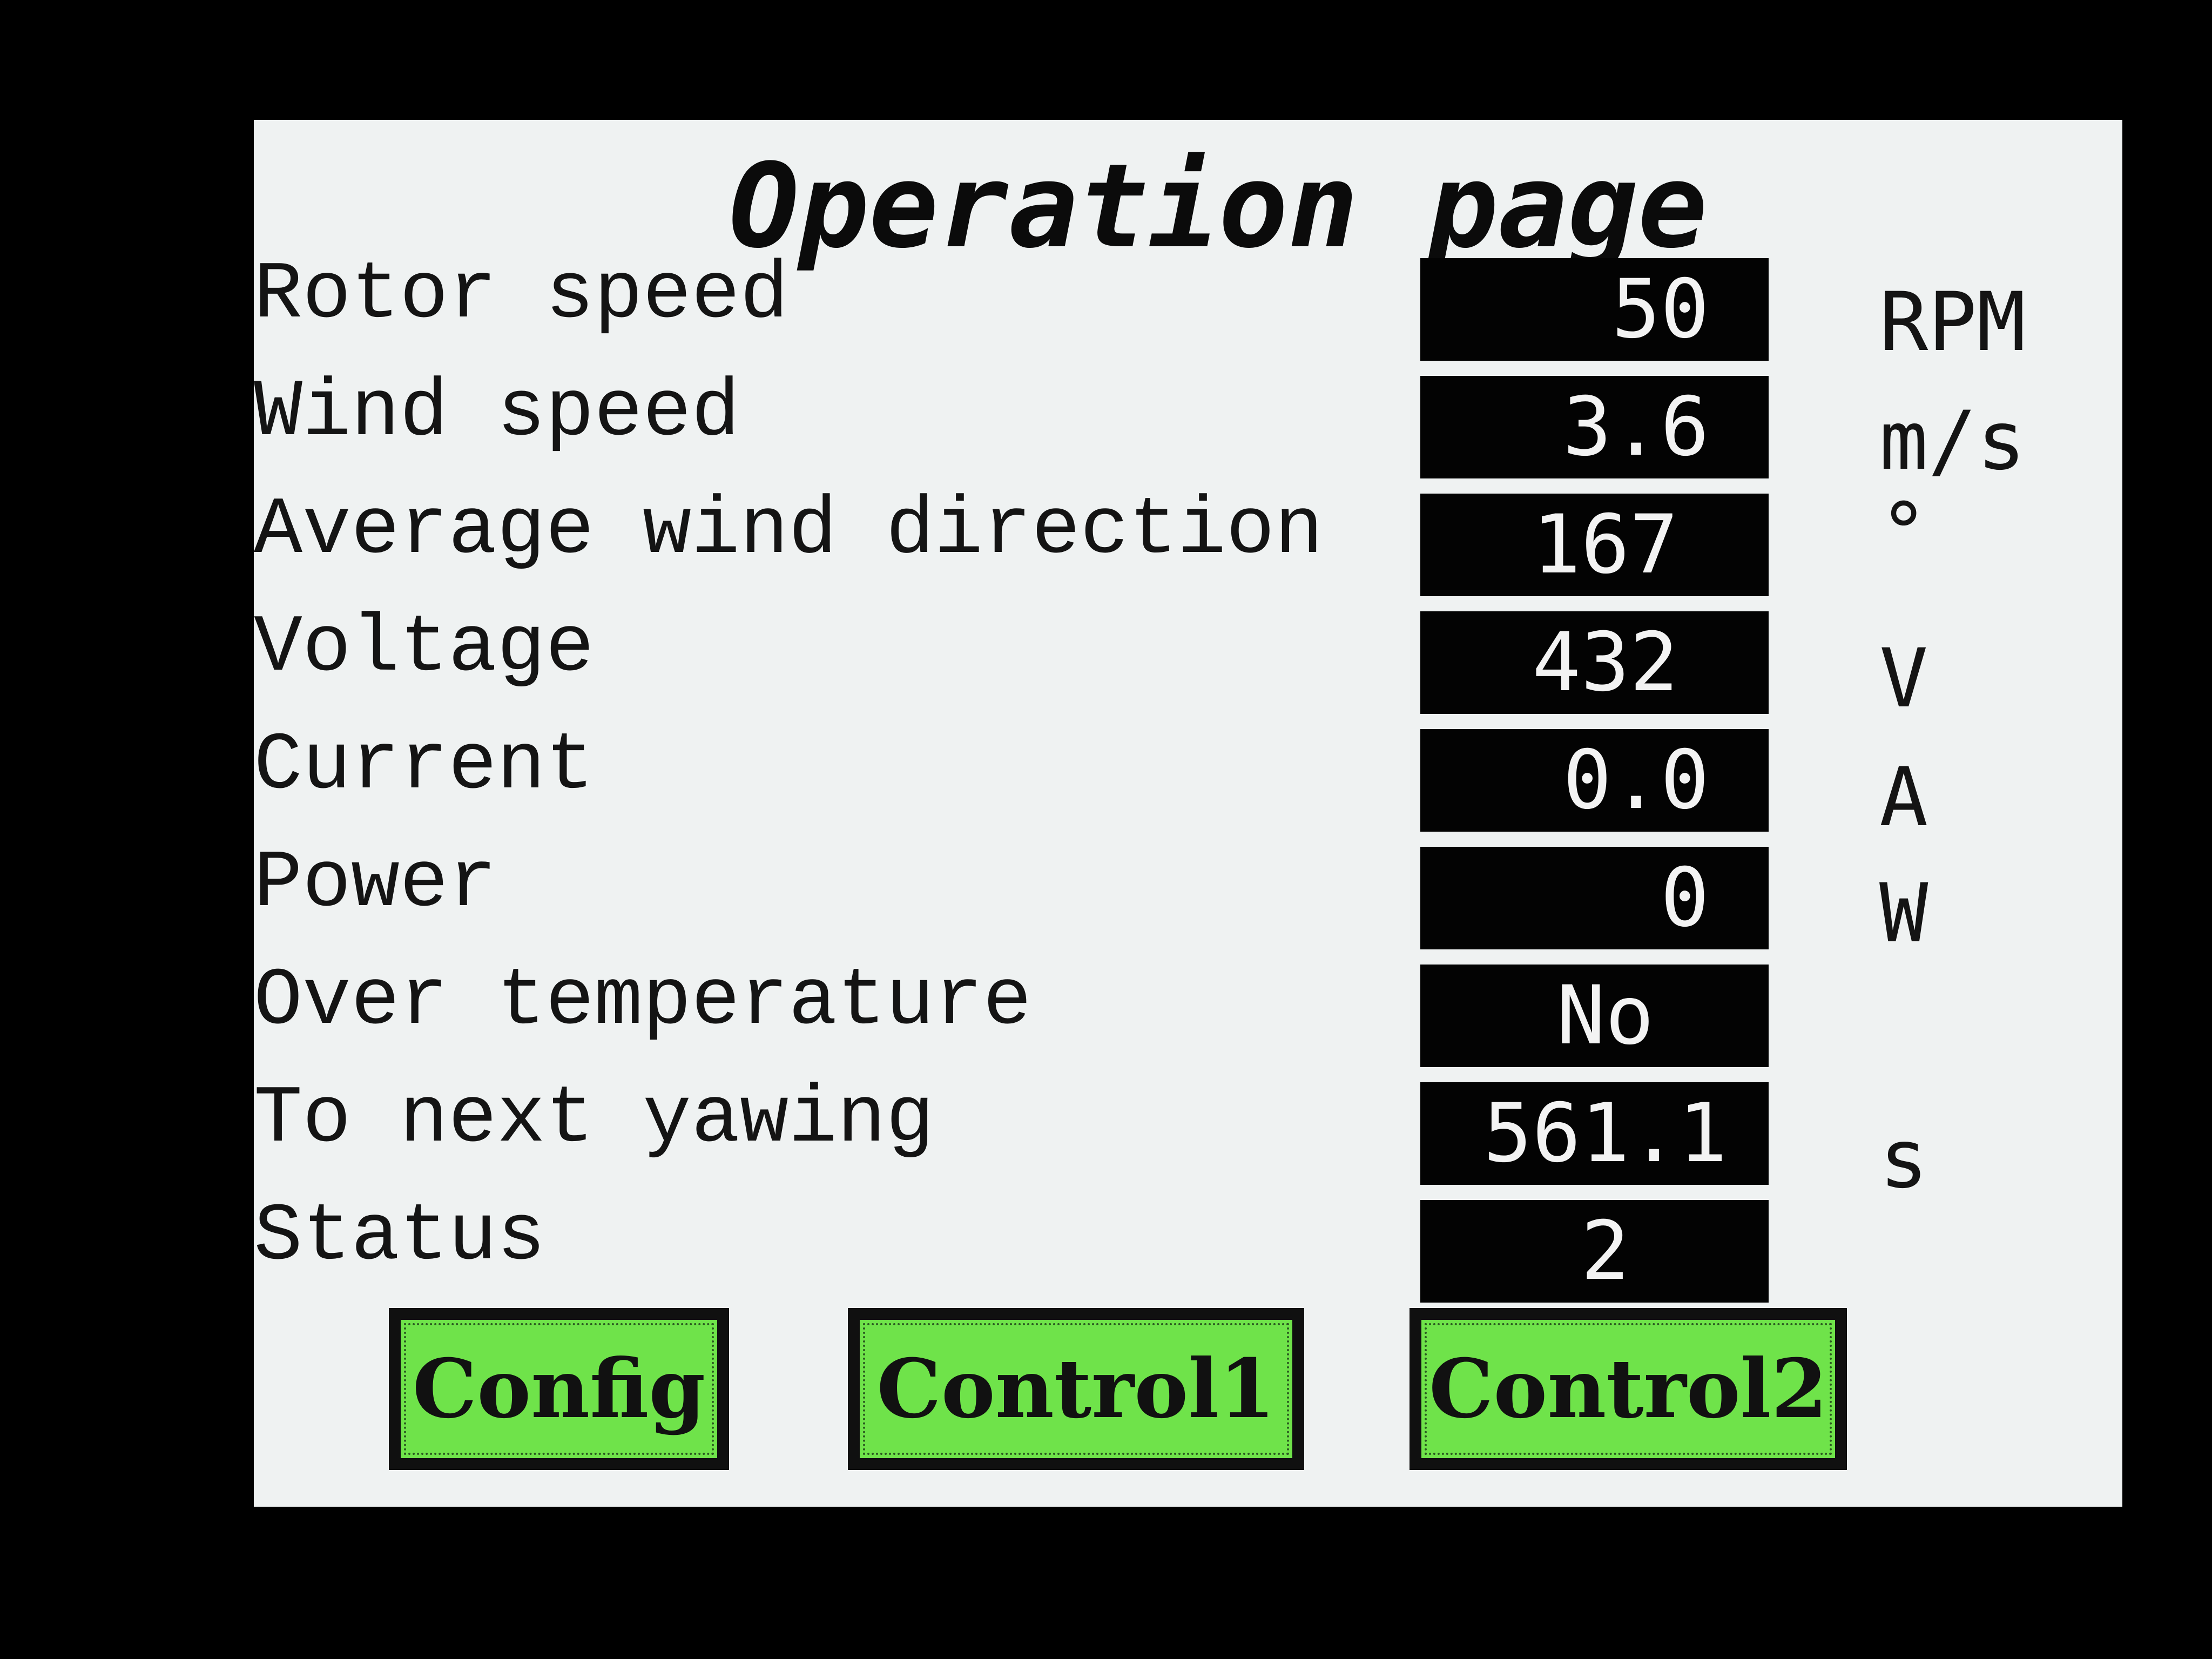  What do you see at coordinates (497, 413) in the screenshot?
I see `label-wind-speed: Wind speed` at bounding box center [497, 413].